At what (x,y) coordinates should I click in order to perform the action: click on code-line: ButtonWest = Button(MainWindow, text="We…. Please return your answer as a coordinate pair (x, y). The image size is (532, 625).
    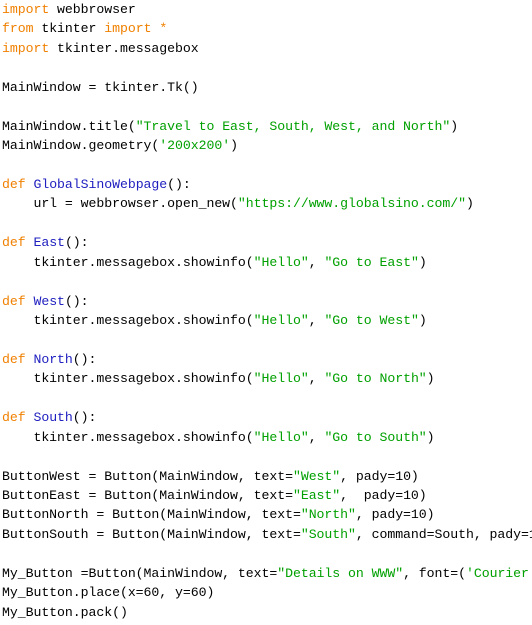
    Looking at the image, I should click on (266, 476).